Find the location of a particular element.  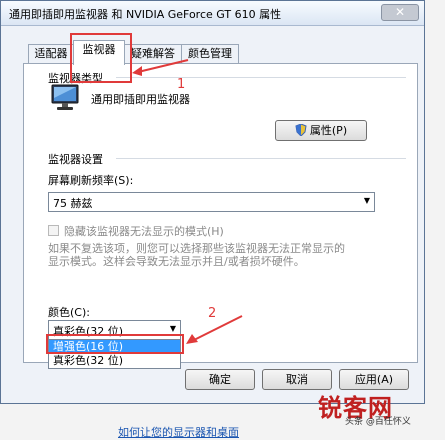

annotation-number-2: 2 is located at coordinates (212, 313).